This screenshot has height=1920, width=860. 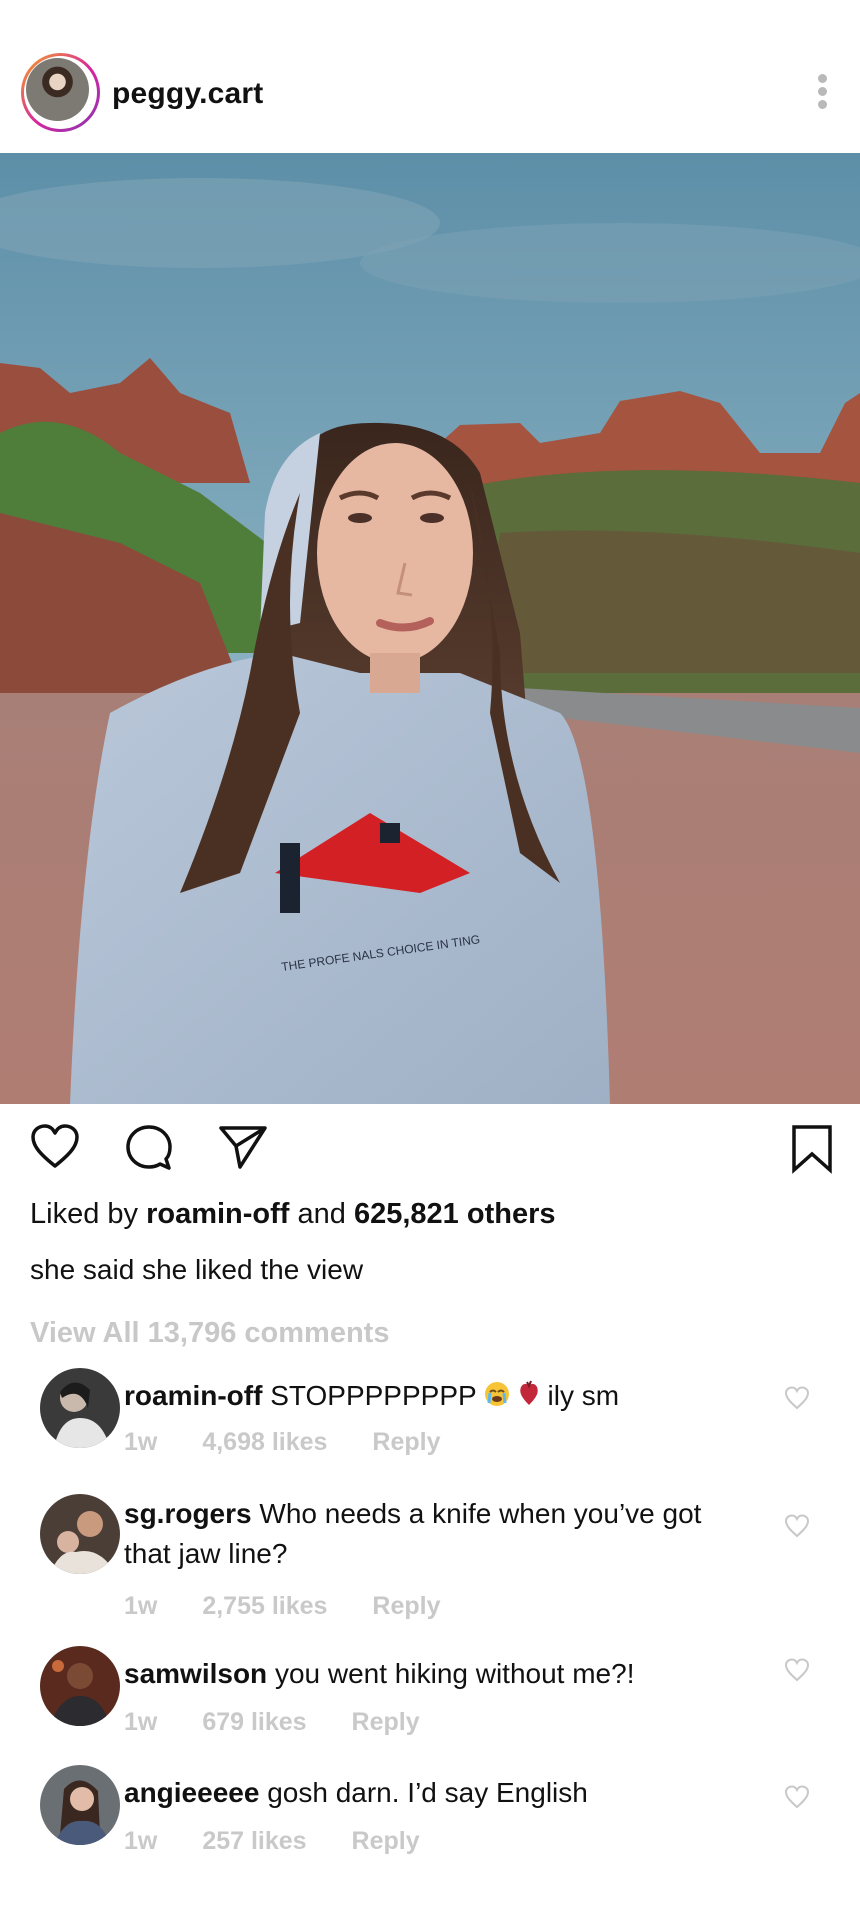 What do you see at coordinates (292, 1214) in the screenshot?
I see `likes-summary: Liked by roamin-off and 625,821 others` at bounding box center [292, 1214].